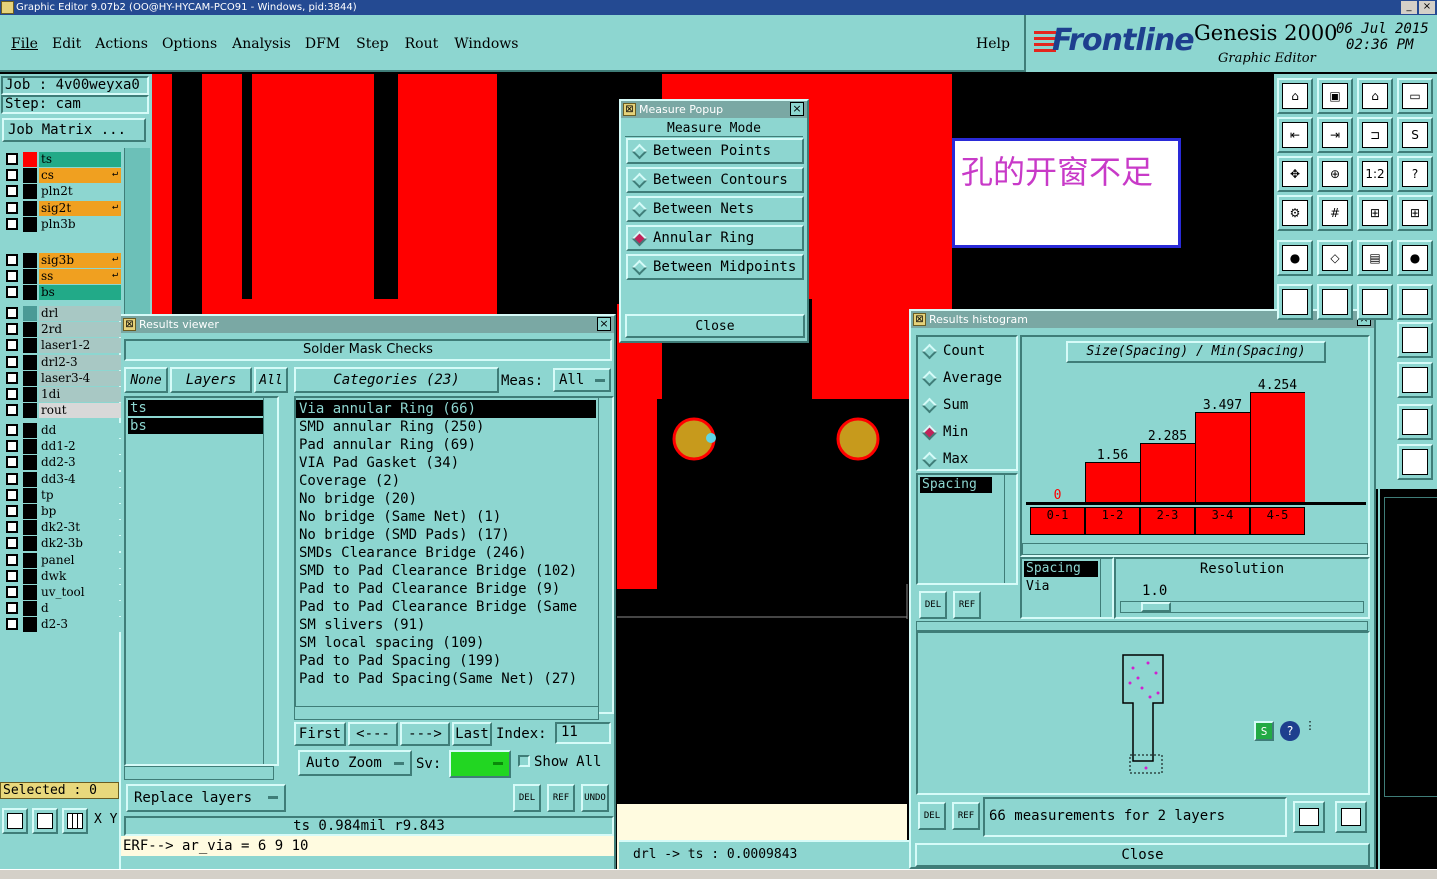  I want to click on save-icon: ▣, so click(1335, 96).